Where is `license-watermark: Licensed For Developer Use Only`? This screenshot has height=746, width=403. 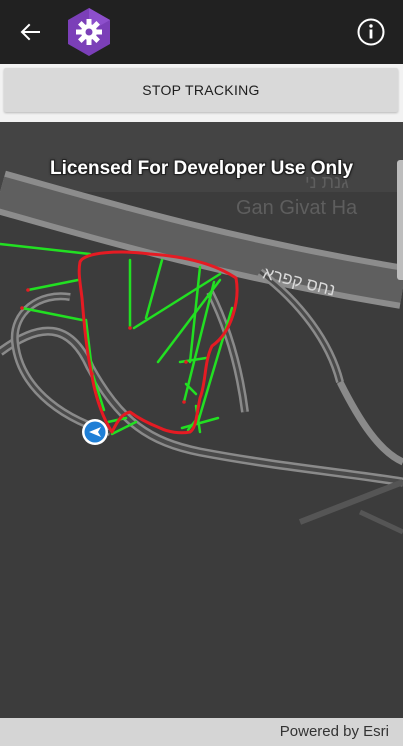 license-watermark: Licensed For Developer Use Only is located at coordinates (201, 168).